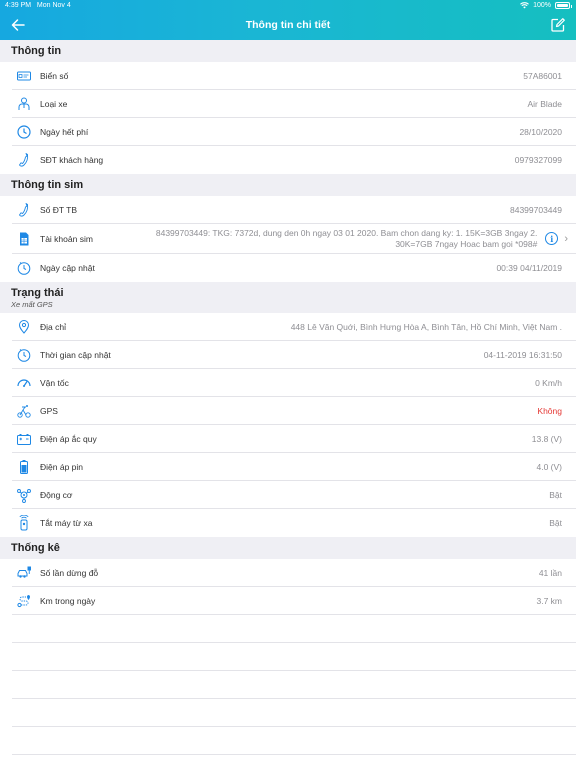  I want to click on battery-voltage-value: 13.8 (V), so click(546, 438).